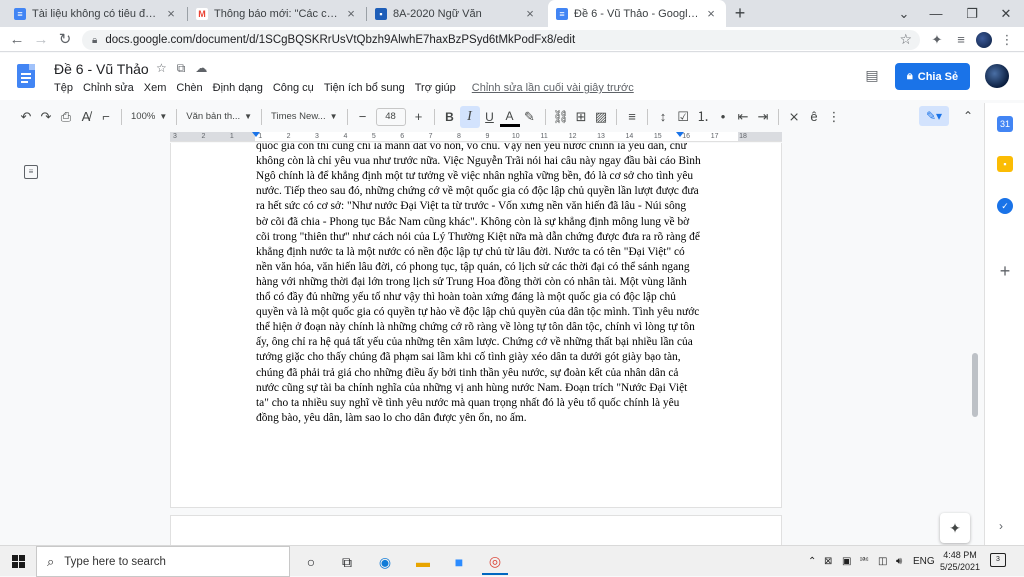 Image resolution: width=1024 pixels, height=577 pixels. Describe the element at coordinates (723, 117) in the screenshot. I see `bulleted-list-icon: •` at that location.